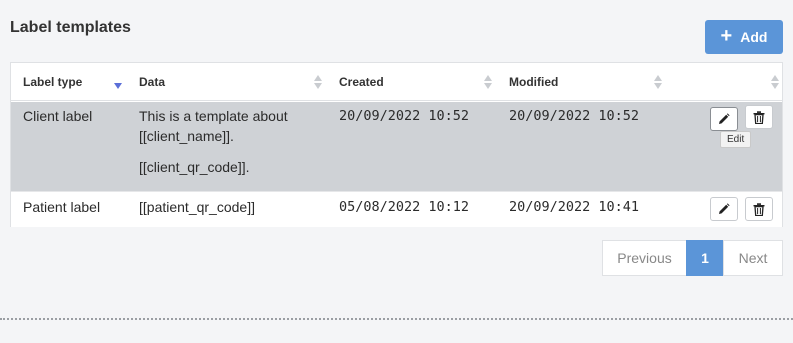  I want to click on section-divider, so click(396, 319).